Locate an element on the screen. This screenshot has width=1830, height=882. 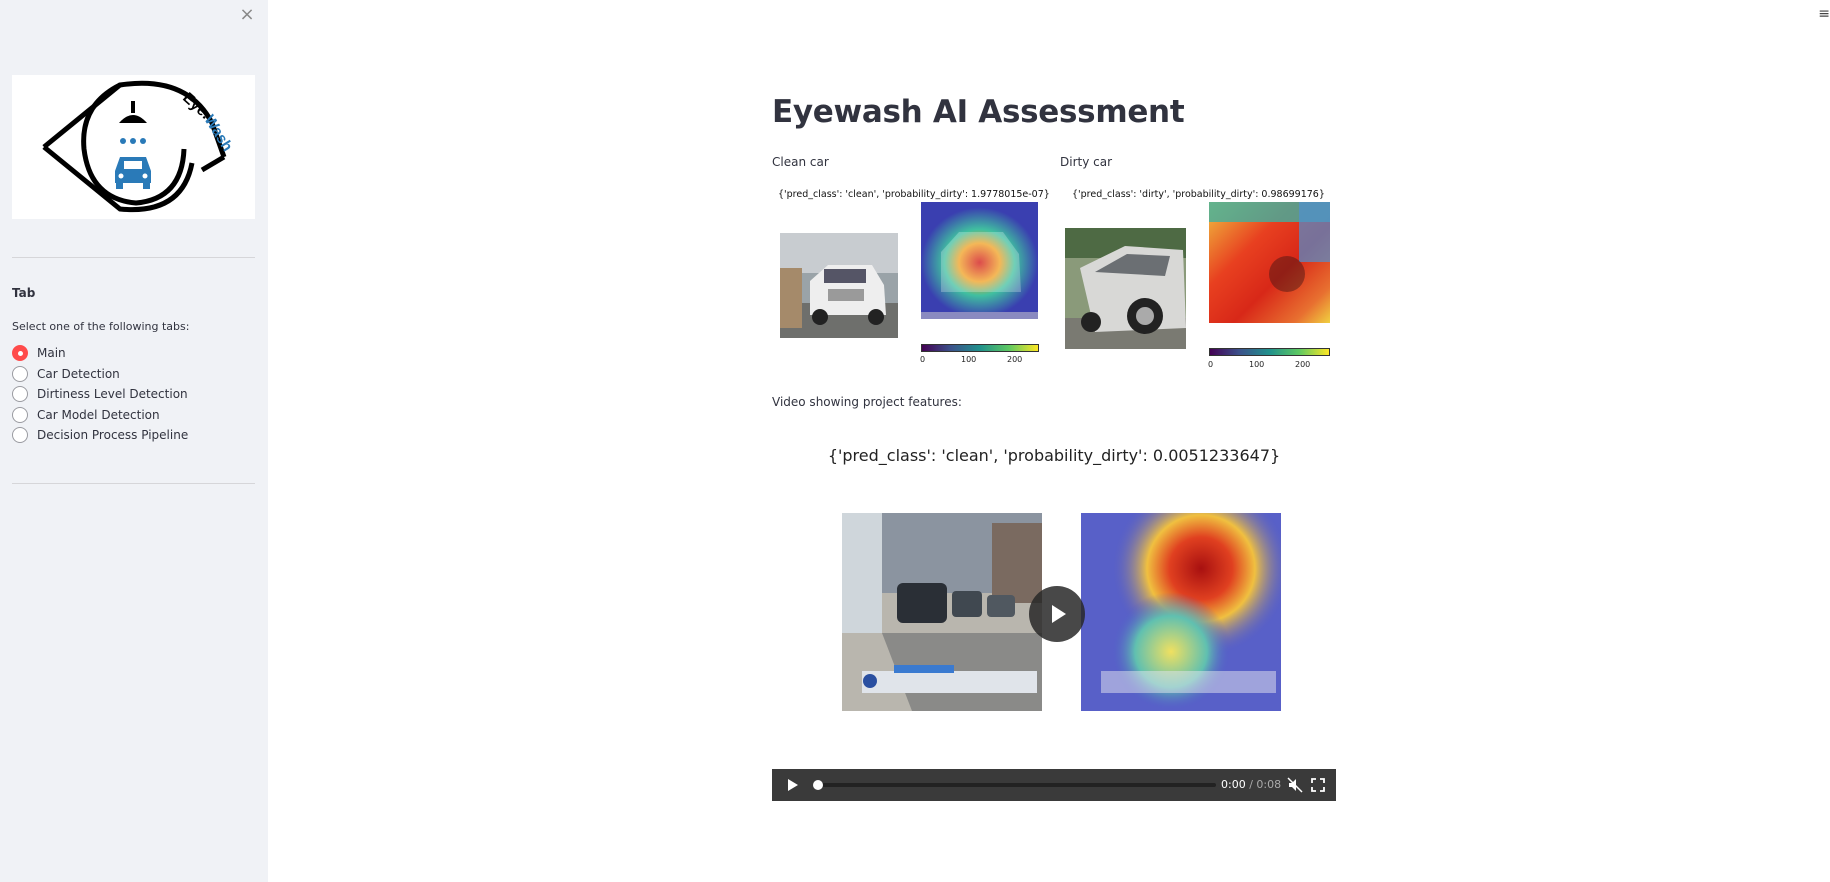
radio-label: Car Model Detection is located at coordinates (98, 414).